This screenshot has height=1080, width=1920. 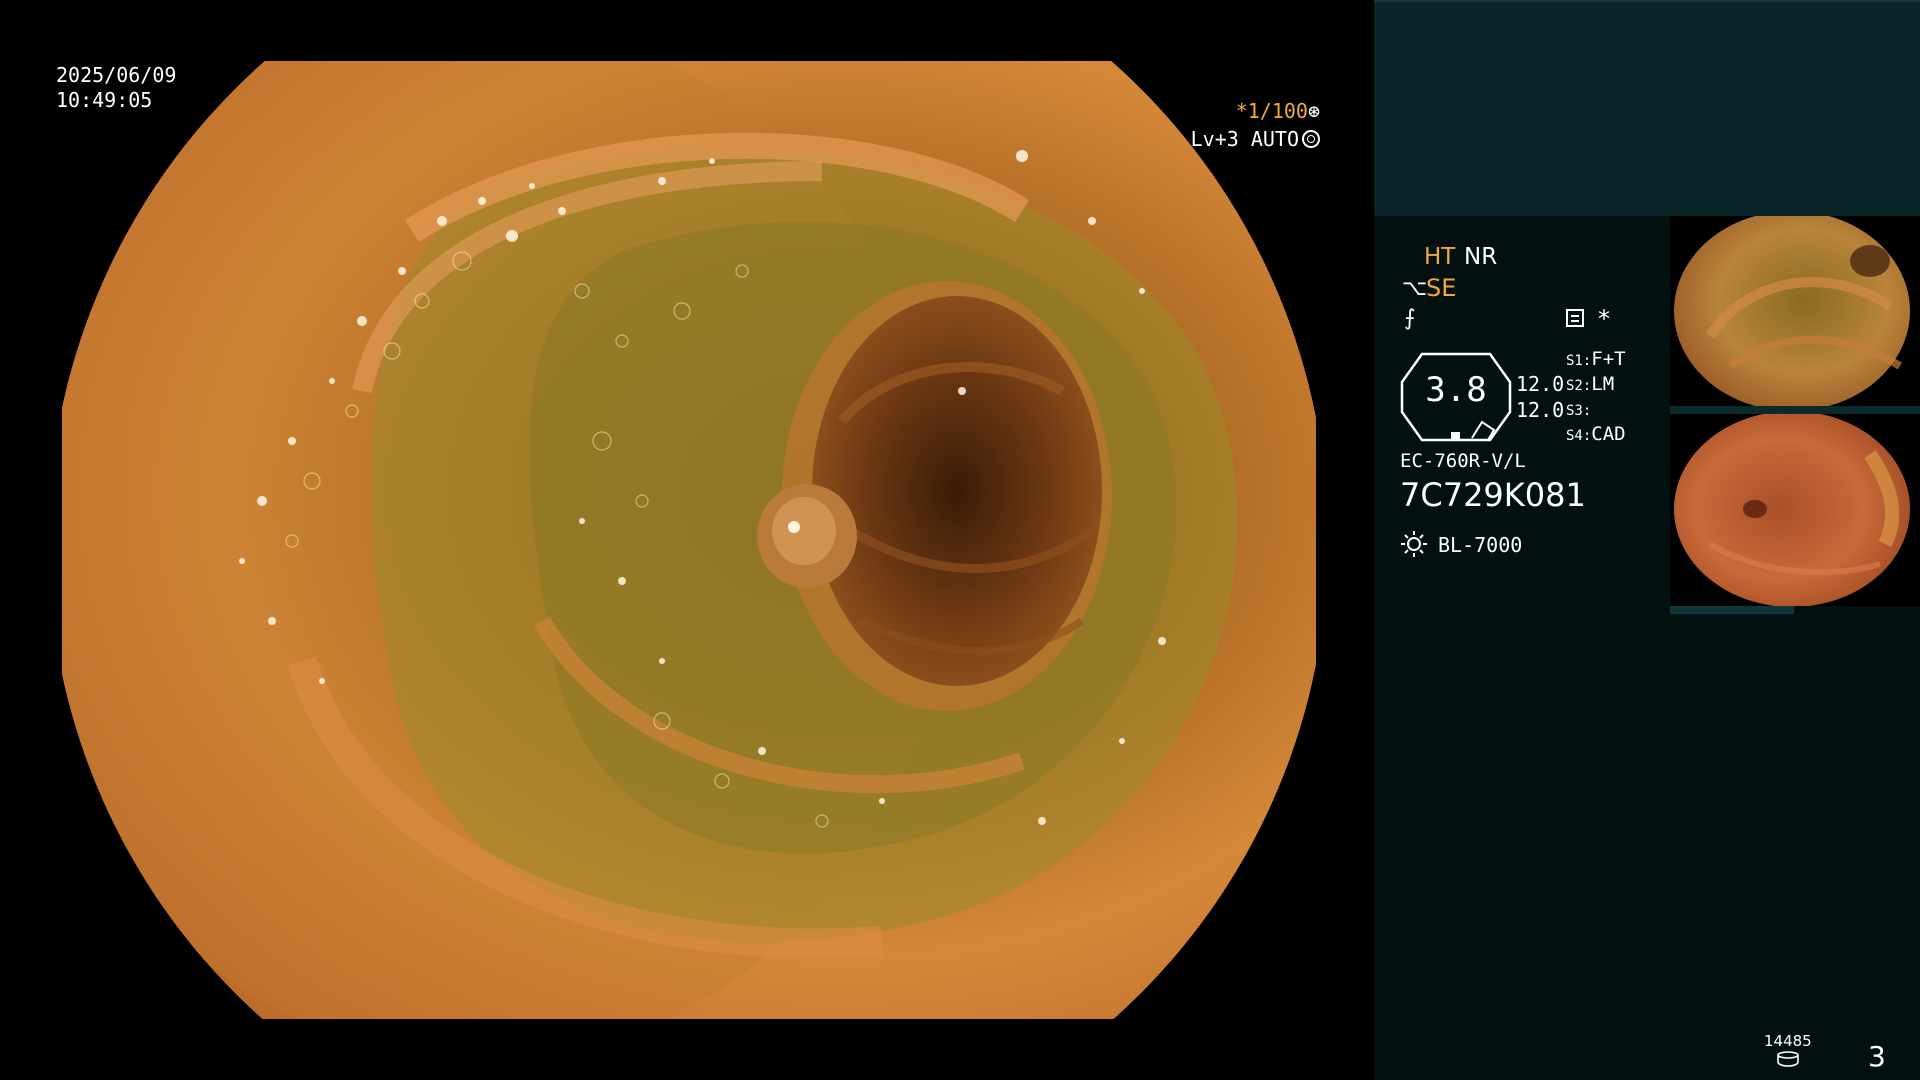 I want to click on scope-serial: 7C729K081, so click(x=1493, y=495).